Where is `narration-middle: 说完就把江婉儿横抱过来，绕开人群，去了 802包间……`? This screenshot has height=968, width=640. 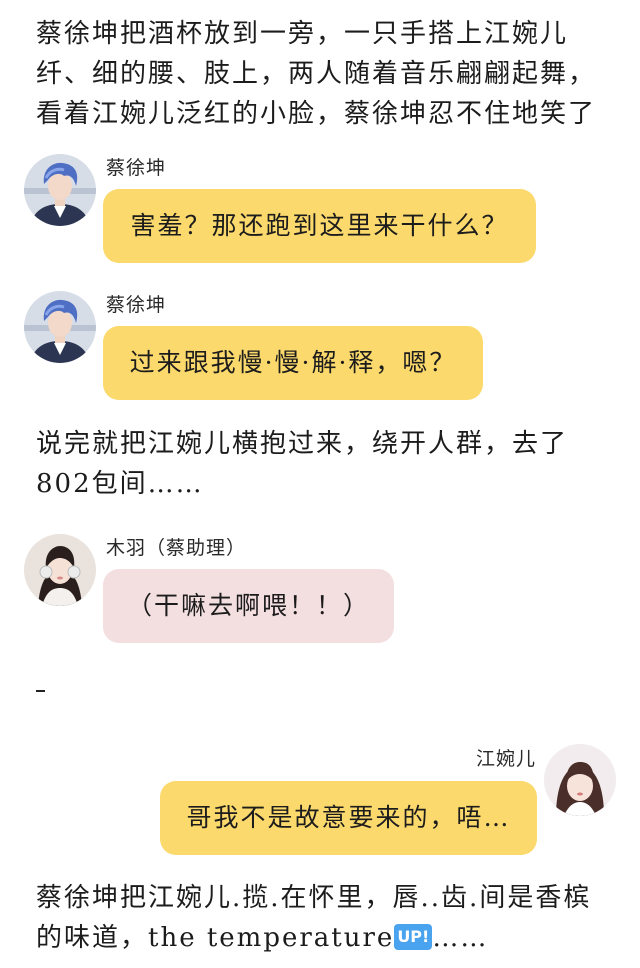 narration-middle: 说完就把江婉儿横抱过来，绕开人群，去了 802包间…… is located at coordinates (331, 464).